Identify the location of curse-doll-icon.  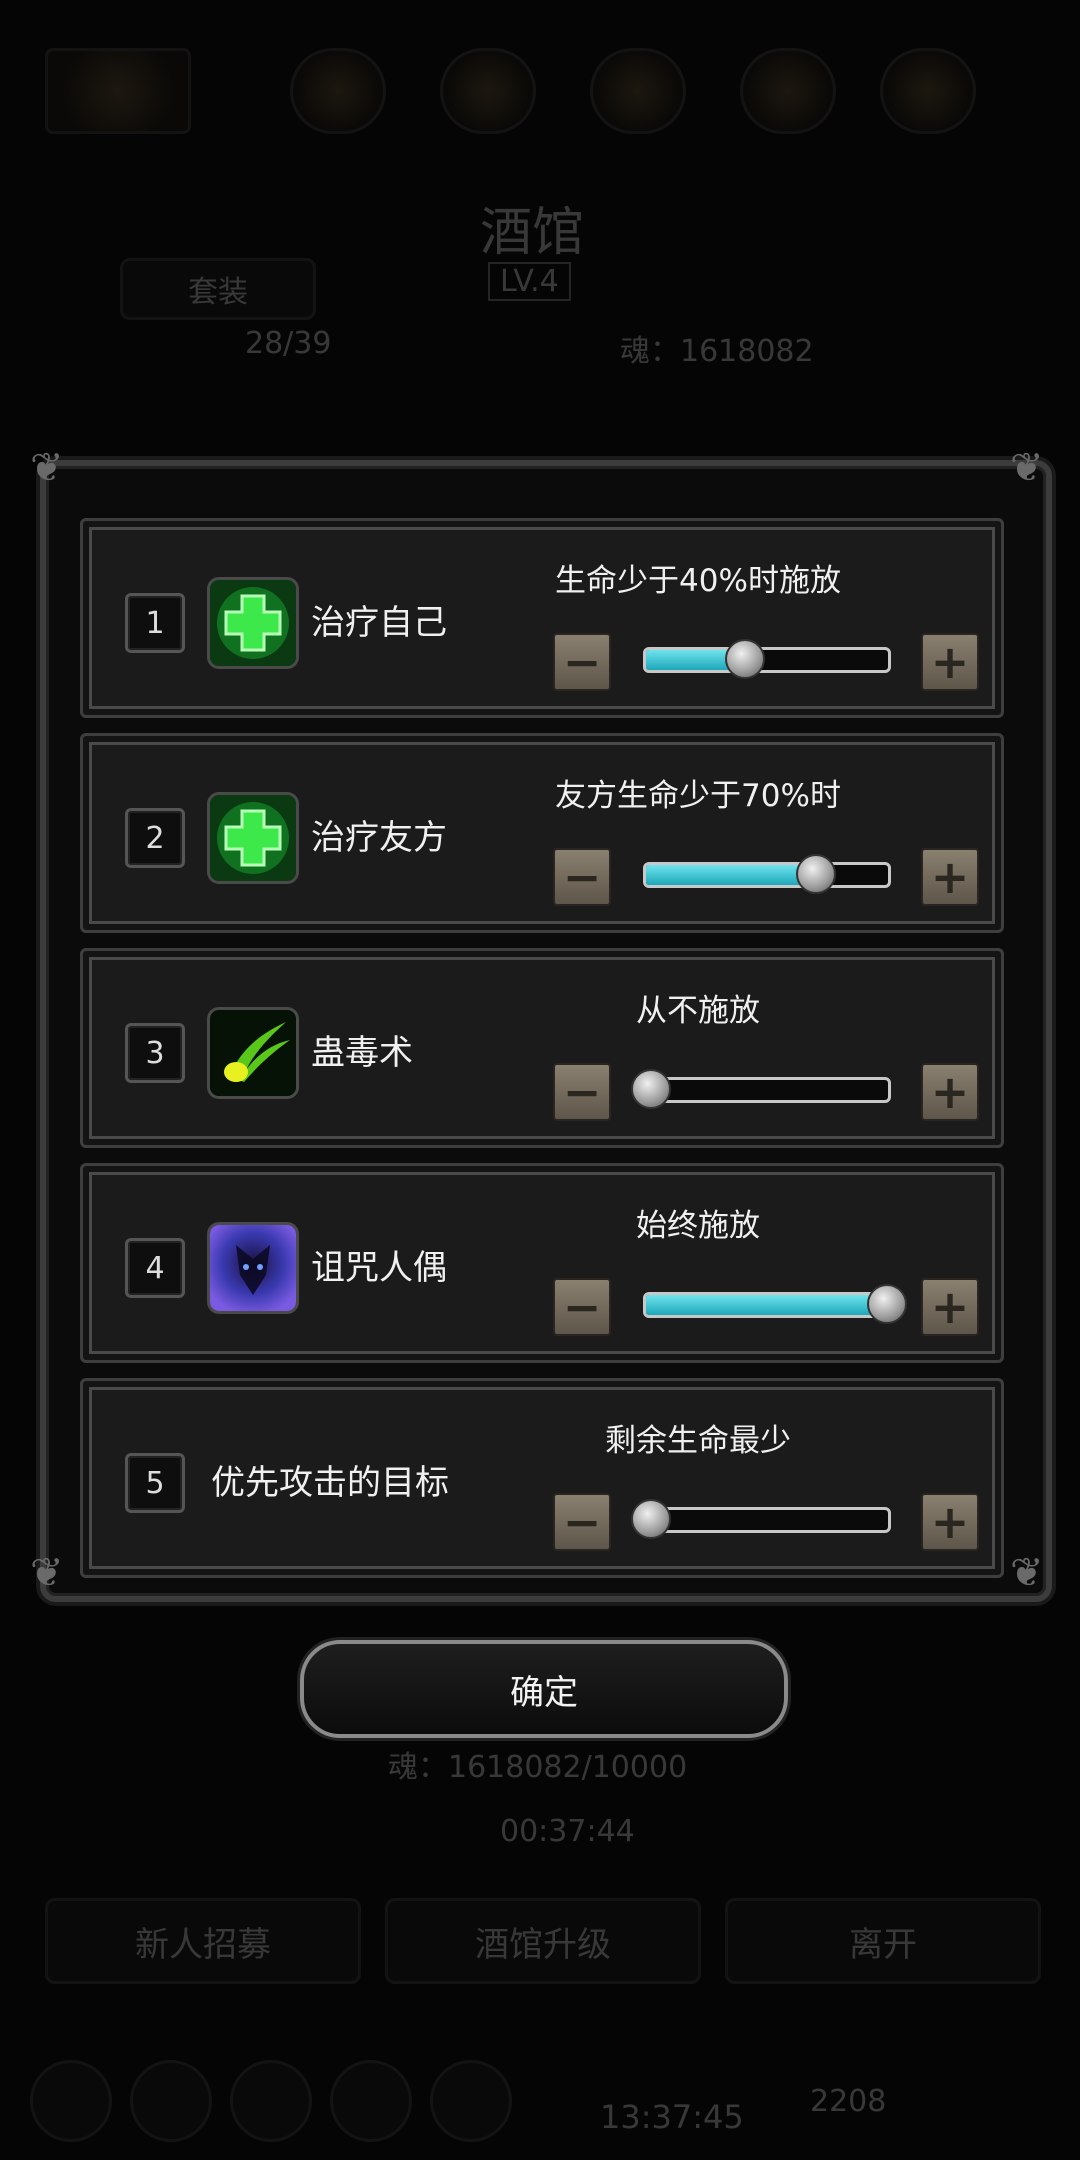
(253, 1268).